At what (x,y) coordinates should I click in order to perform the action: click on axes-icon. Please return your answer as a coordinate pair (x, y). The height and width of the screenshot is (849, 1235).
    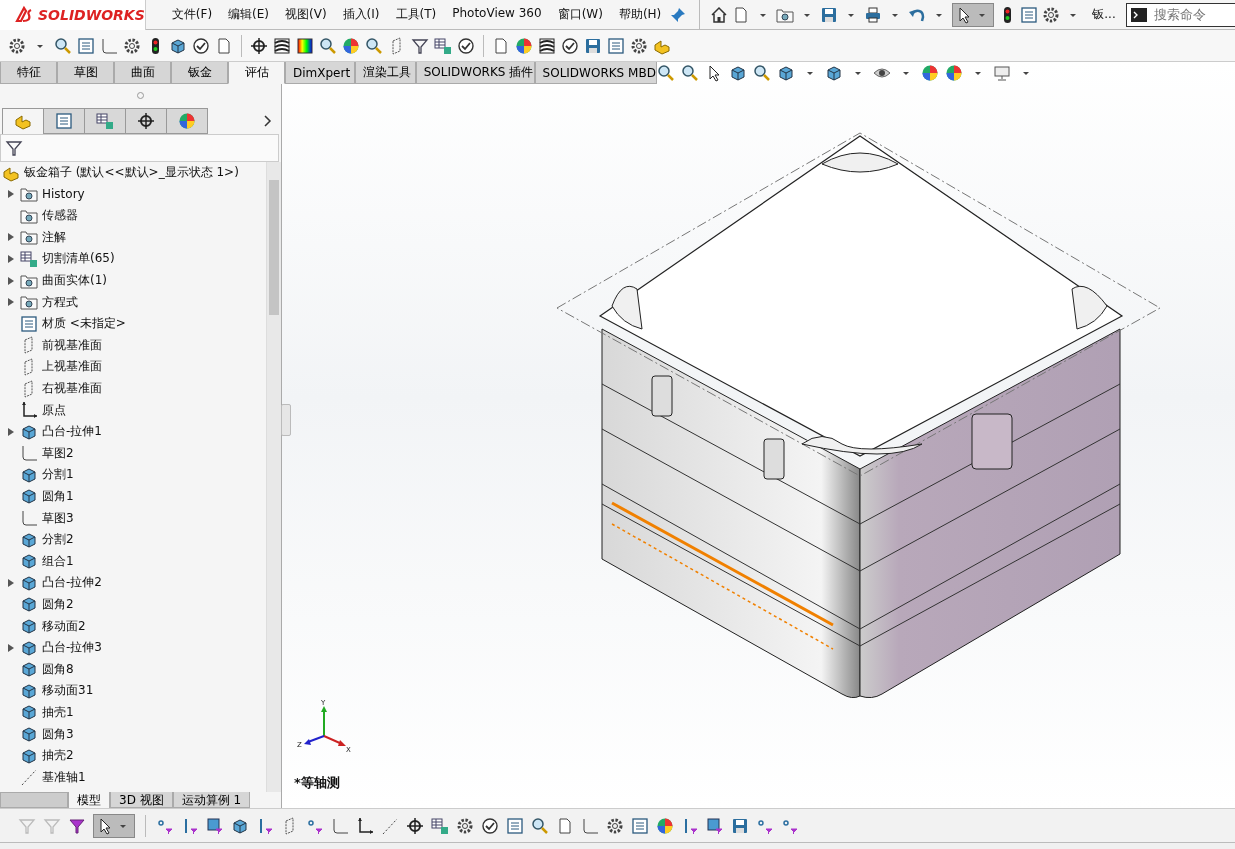
    Looking at the image, I should click on (365, 825).